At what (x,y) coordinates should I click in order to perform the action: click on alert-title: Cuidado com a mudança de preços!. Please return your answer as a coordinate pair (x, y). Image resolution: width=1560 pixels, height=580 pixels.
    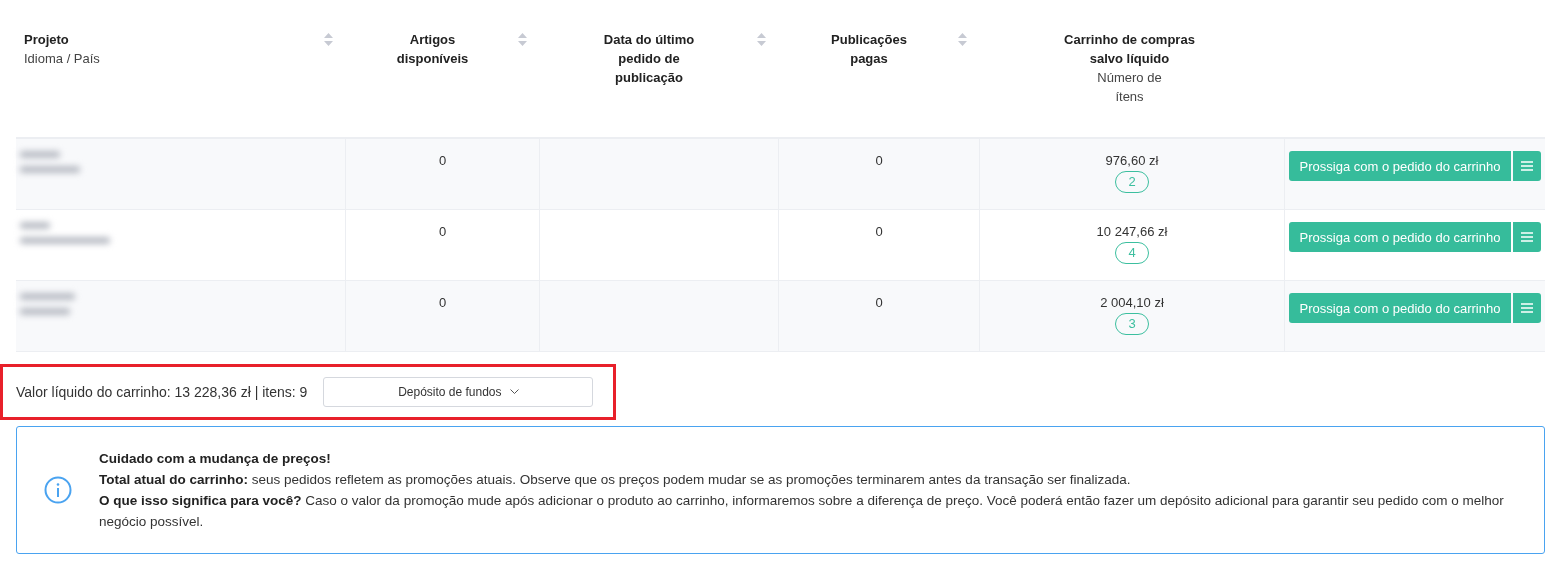
    Looking at the image, I should click on (215, 459).